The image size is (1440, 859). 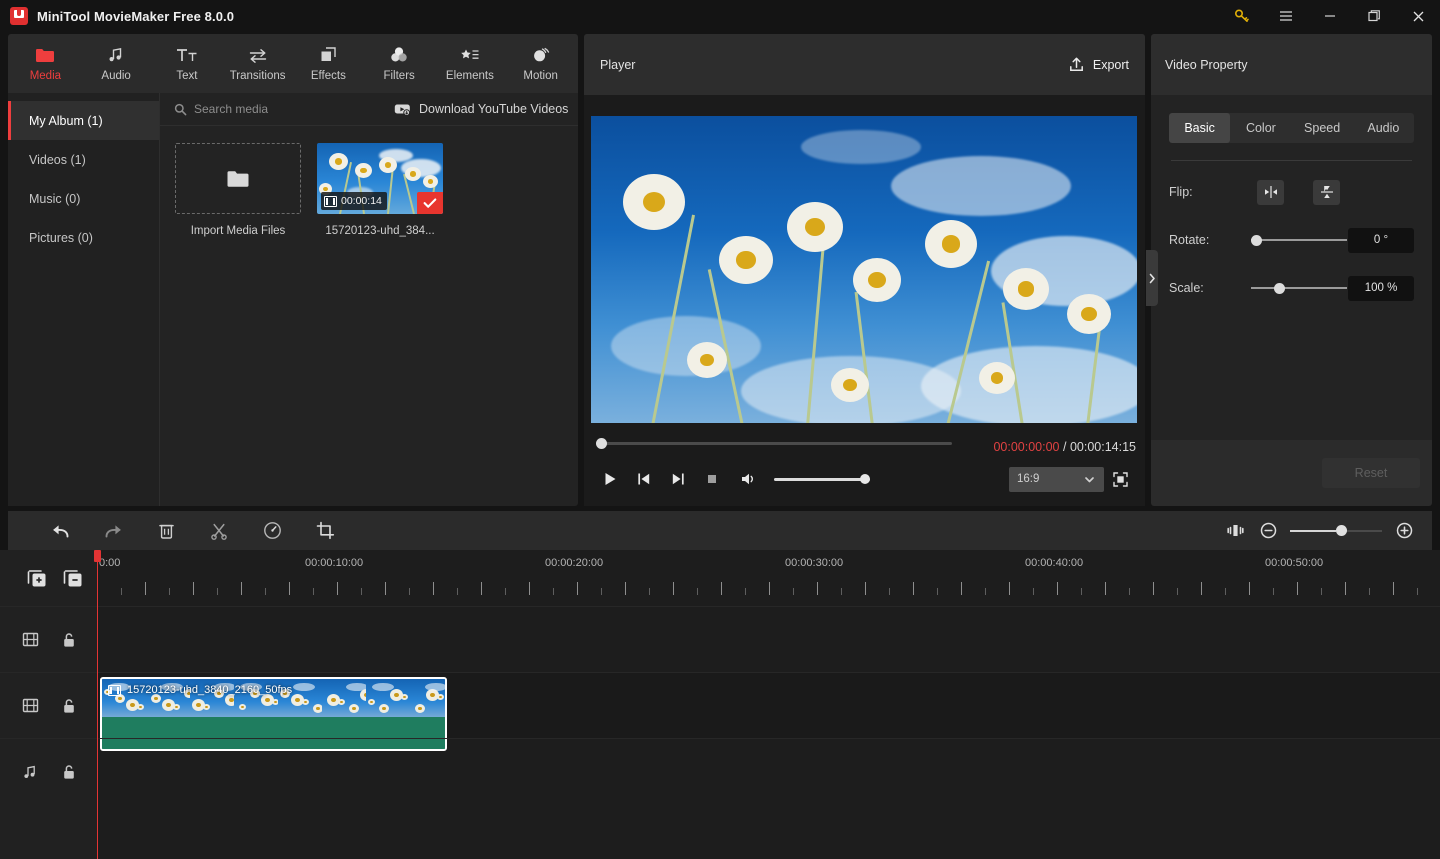 I want to click on seek-bar, so click(x=774, y=443).